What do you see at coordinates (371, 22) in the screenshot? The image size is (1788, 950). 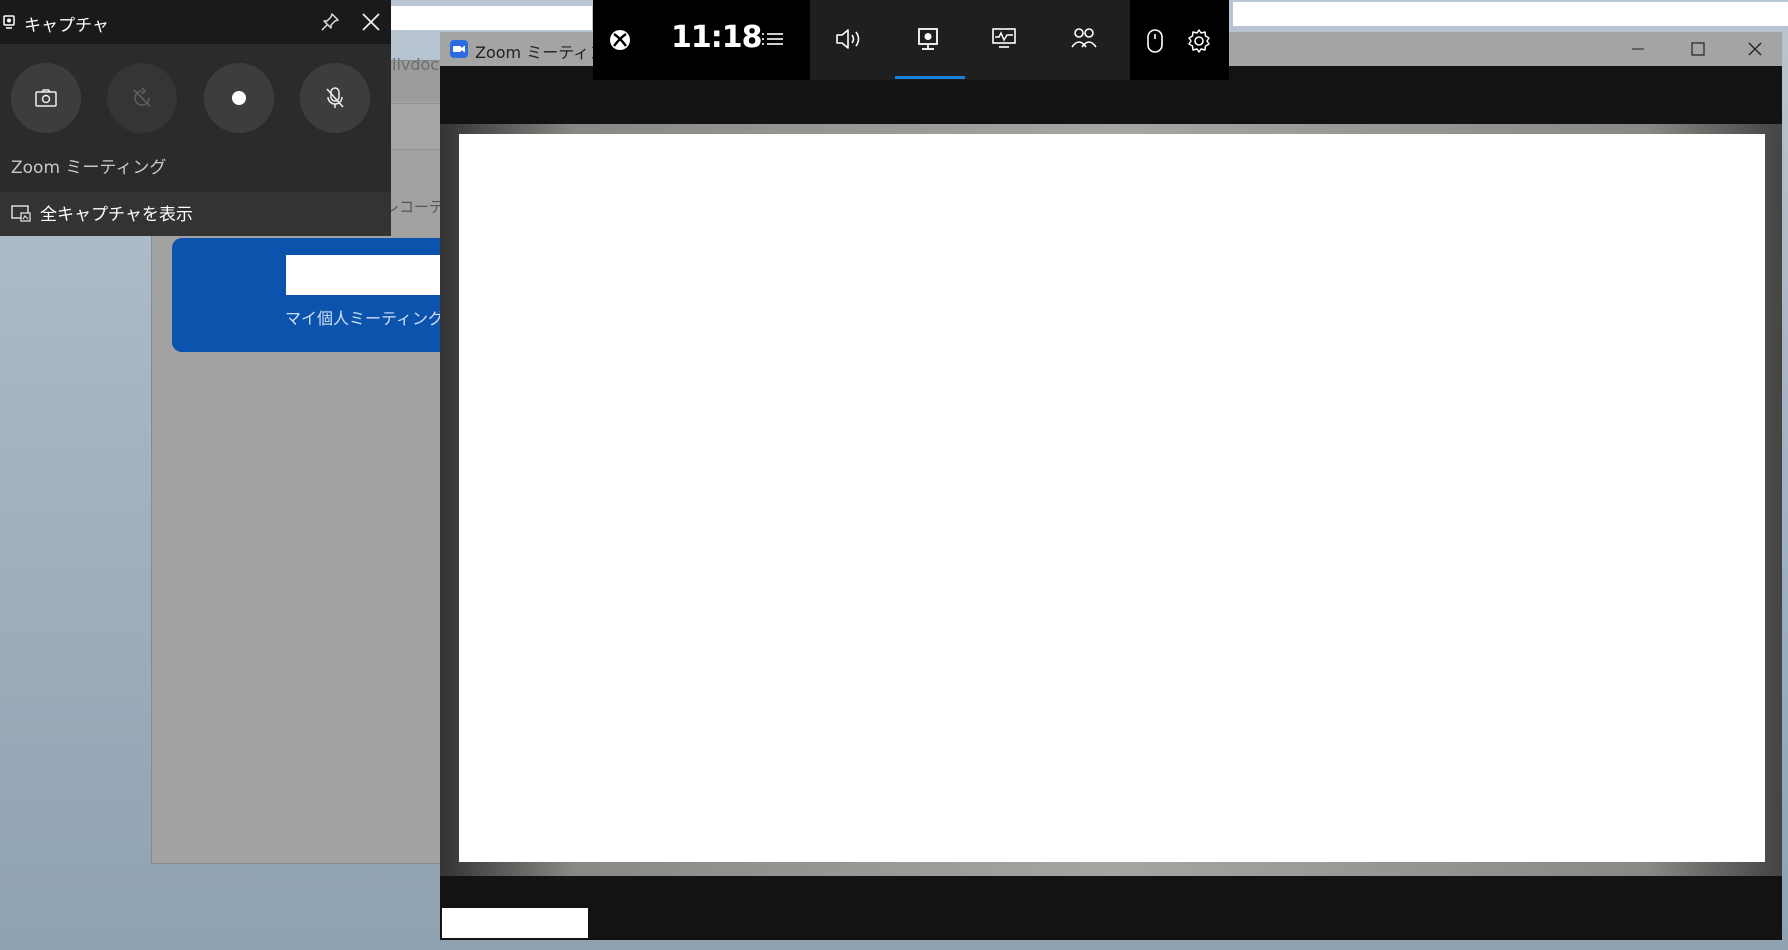 I see `close-icon` at bounding box center [371, 22].